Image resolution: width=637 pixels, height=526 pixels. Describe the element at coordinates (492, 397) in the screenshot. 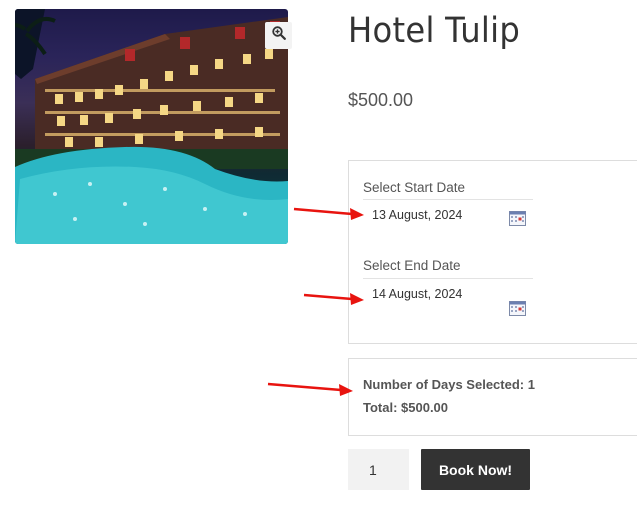

I see `booking-summary-panel` at that location.